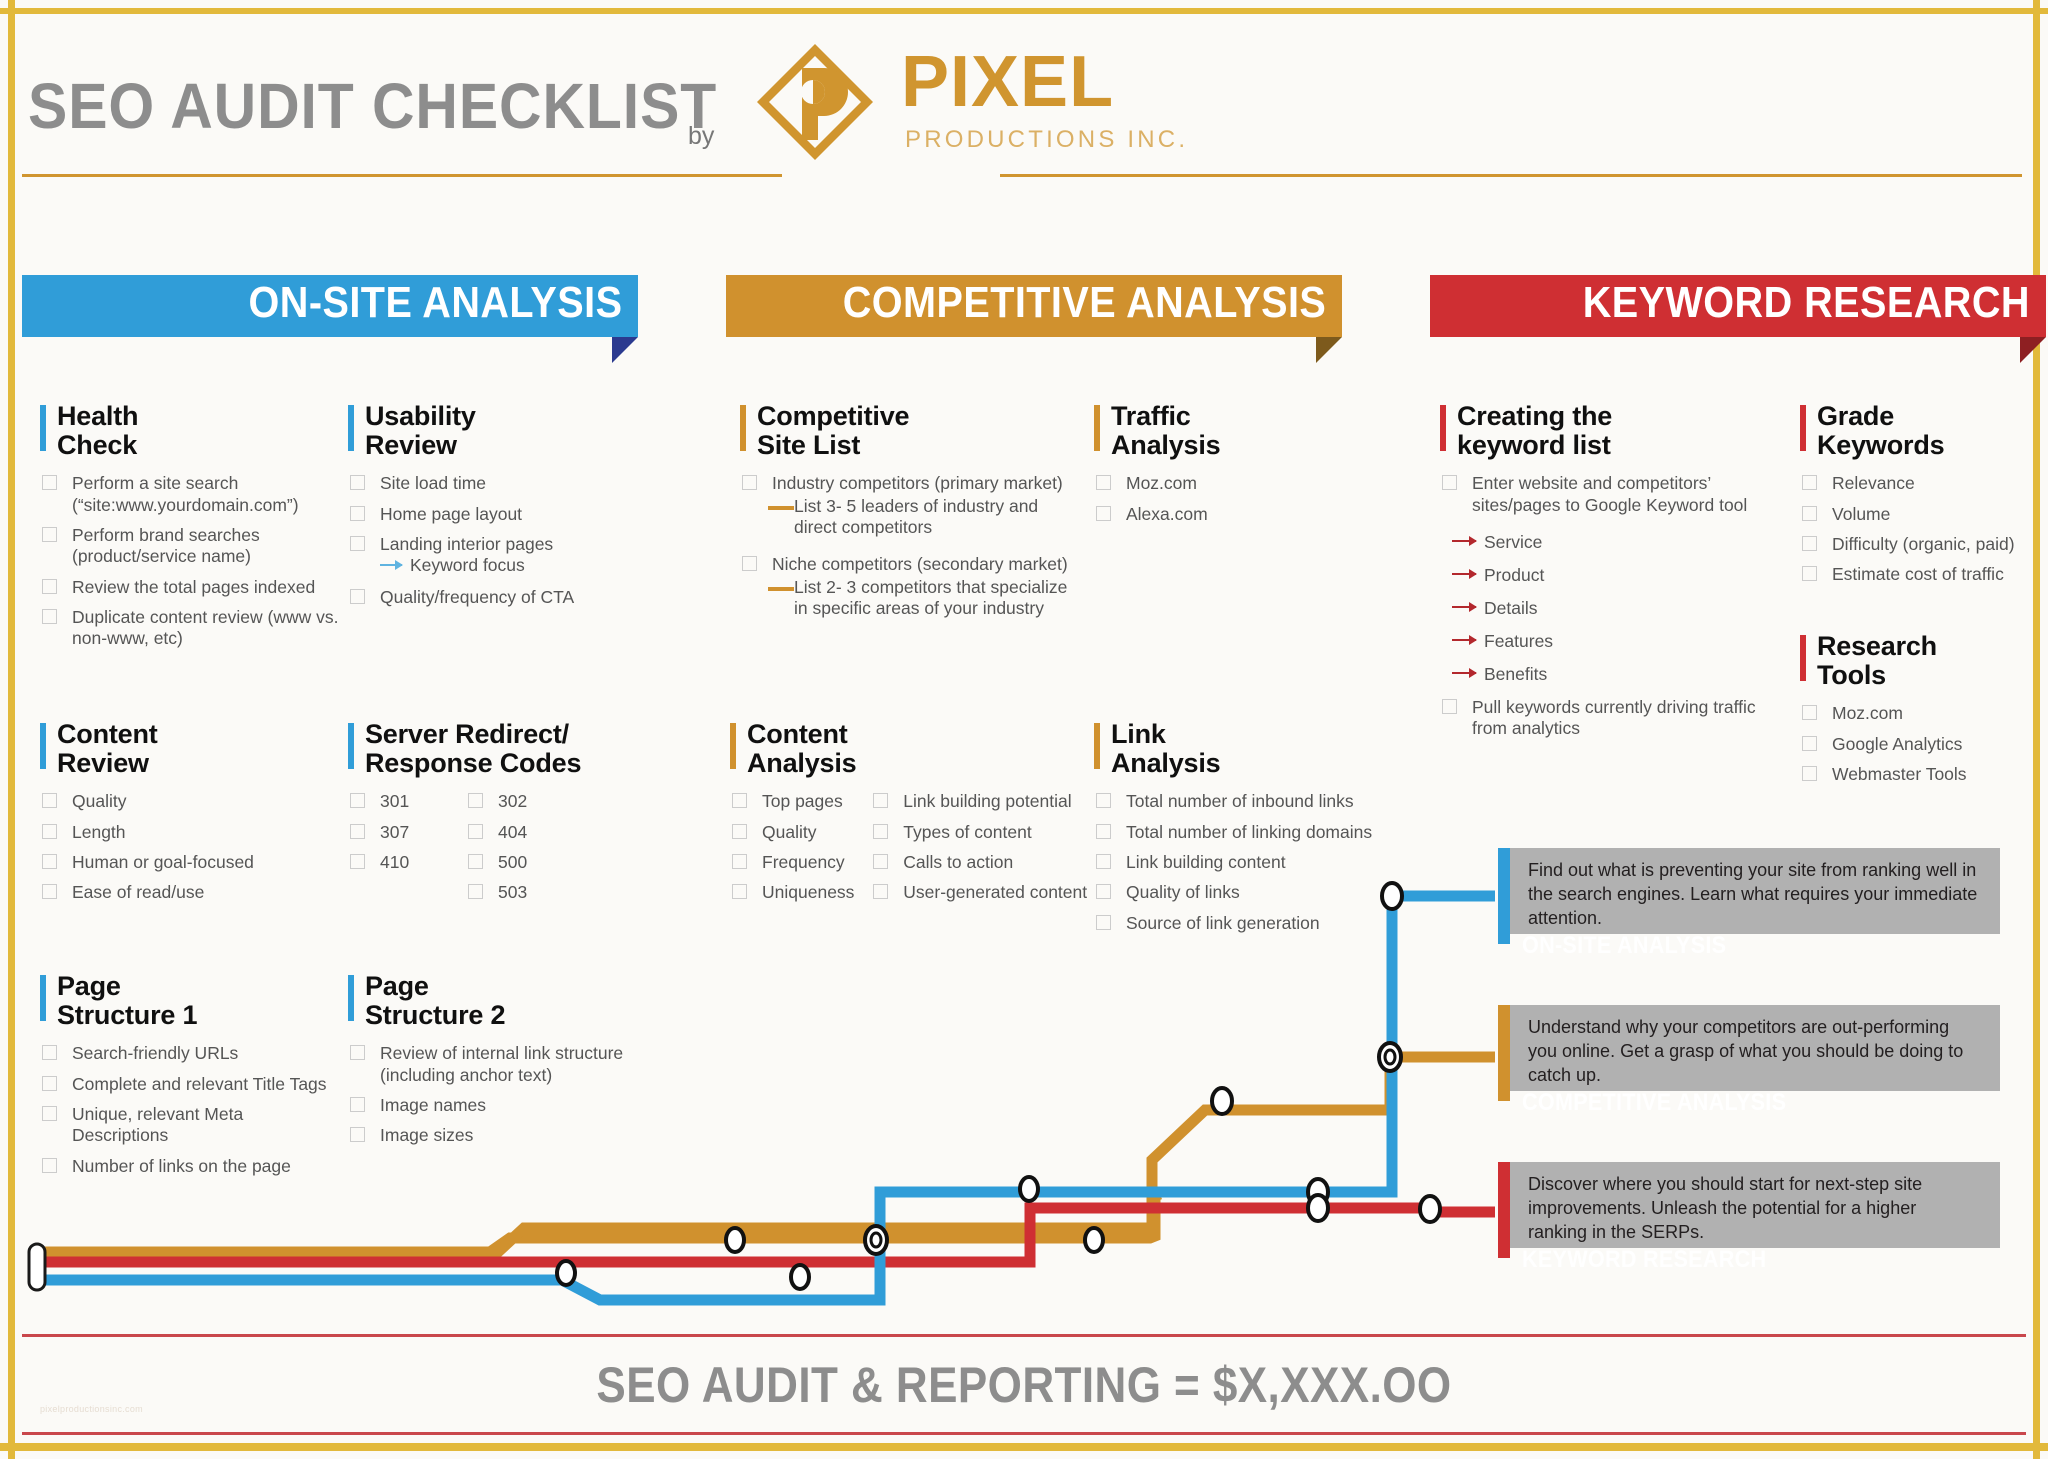 This screenshot has width=2048, height=1459. I want to click on checklist-item: 500, so click(525, 862).